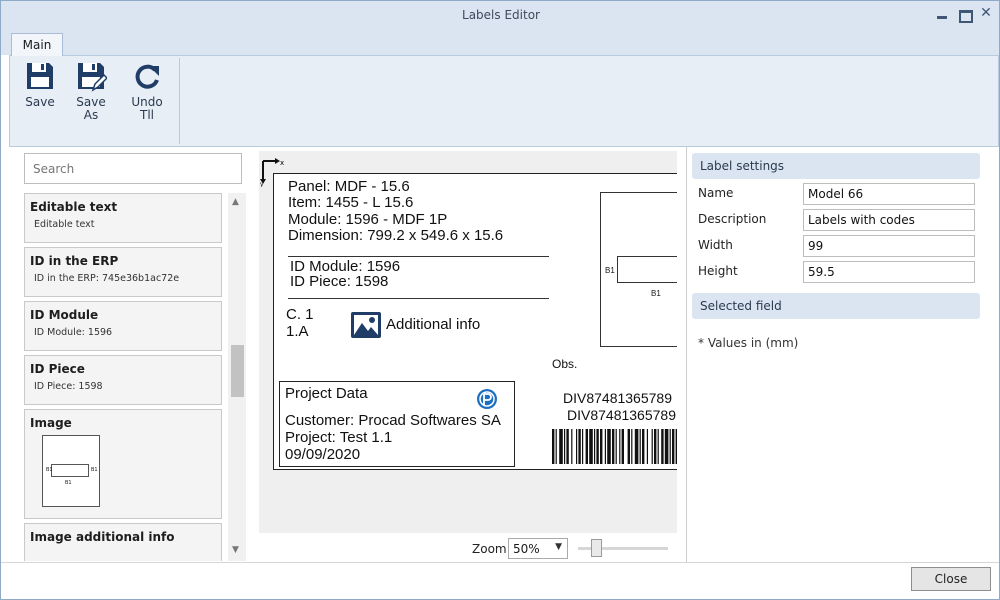  I want to click on ribbon-tab-strip, so click(500, 43).